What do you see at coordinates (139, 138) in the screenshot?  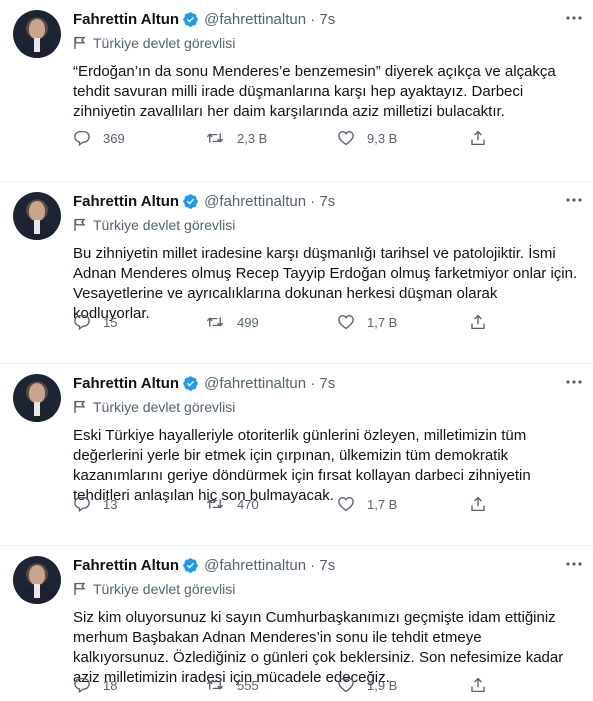 I see `reply-button: 369` at bounding box center [139, 138].